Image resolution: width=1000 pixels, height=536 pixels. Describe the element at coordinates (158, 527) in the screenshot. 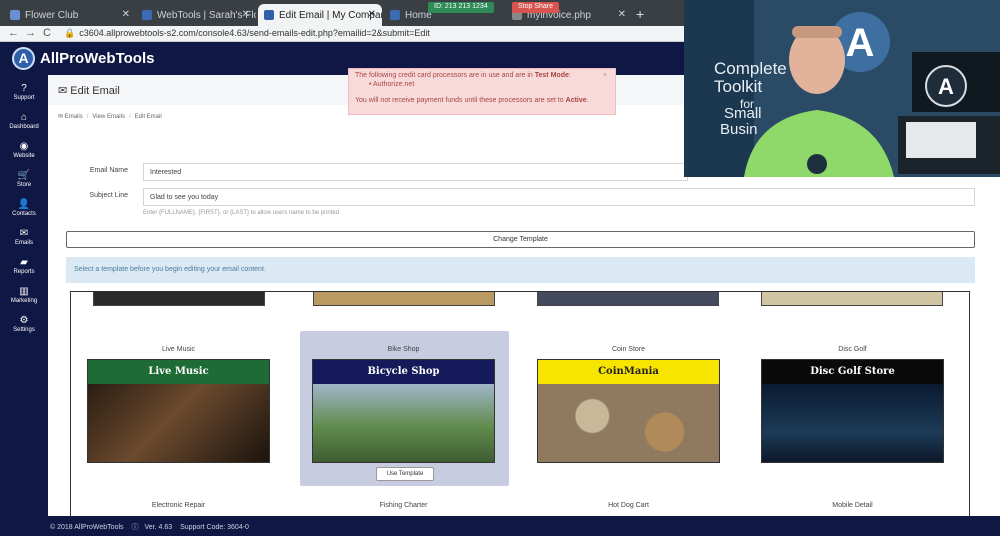

I see `footer-version: Ver. 4.63` at that location.